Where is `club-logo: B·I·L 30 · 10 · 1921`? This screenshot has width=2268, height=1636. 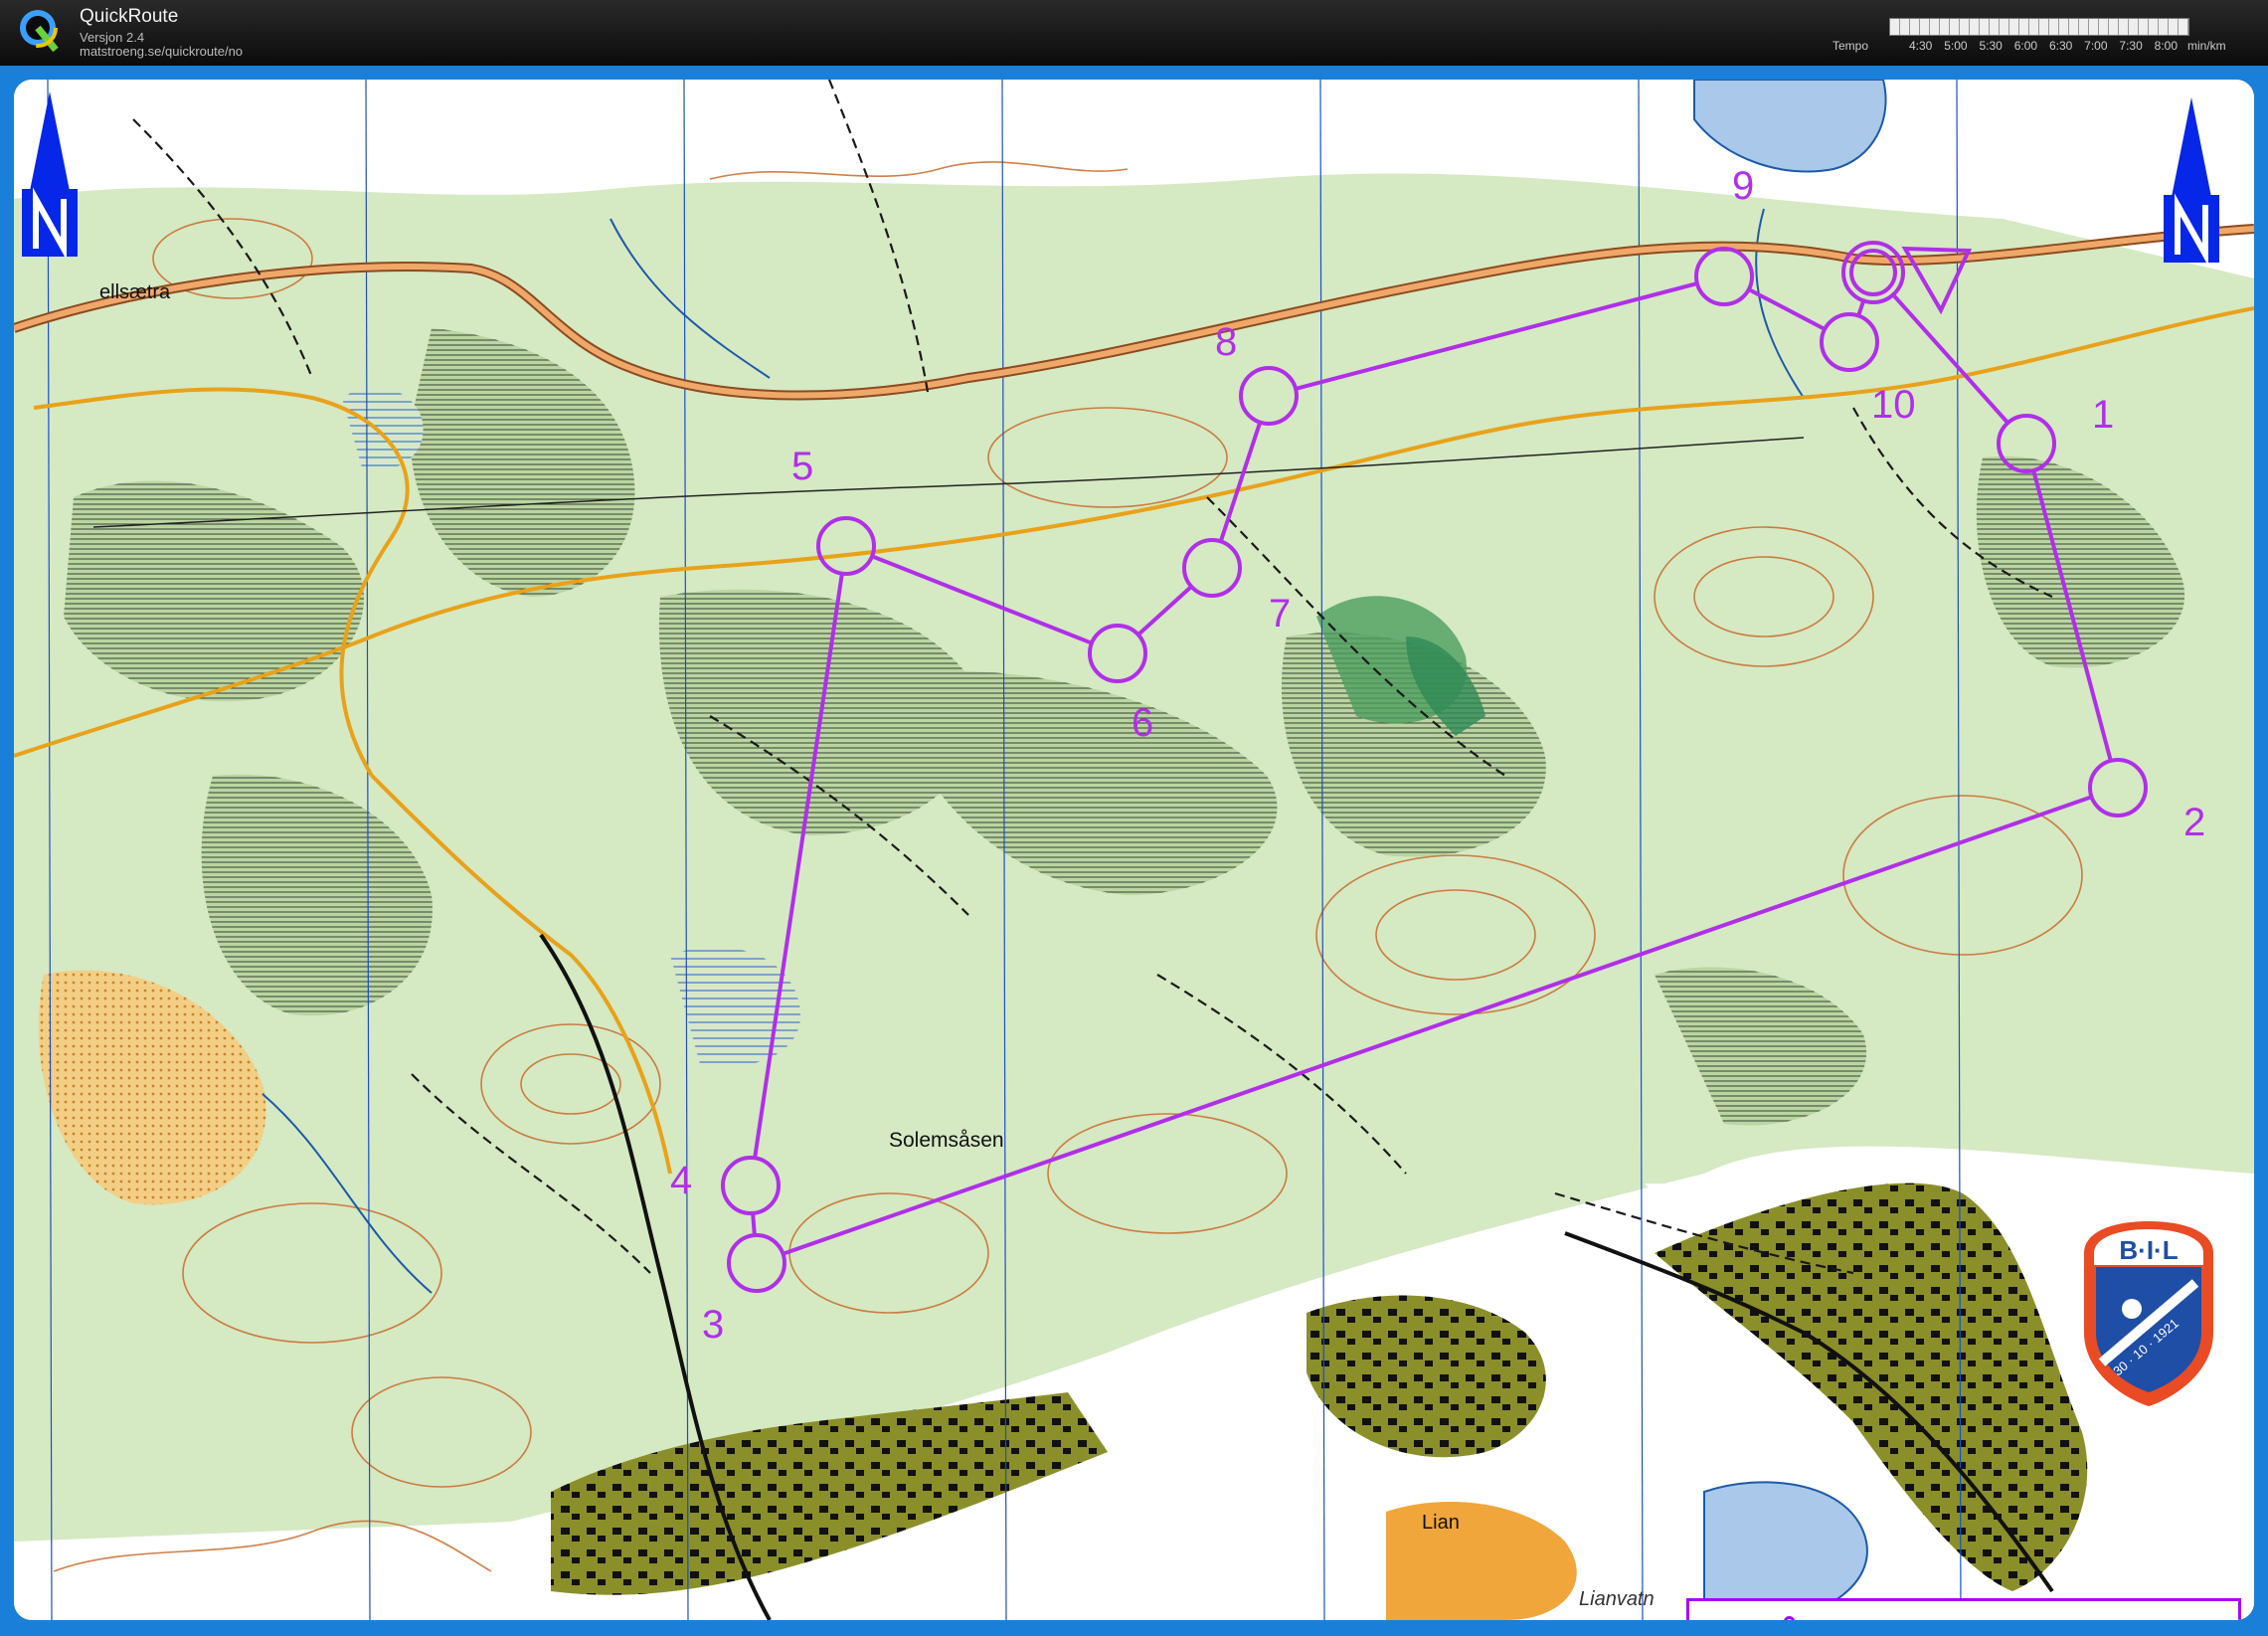 club-logo: B·I·L 30 · 10 · 1921 is located at coordinates (2148, 1313).